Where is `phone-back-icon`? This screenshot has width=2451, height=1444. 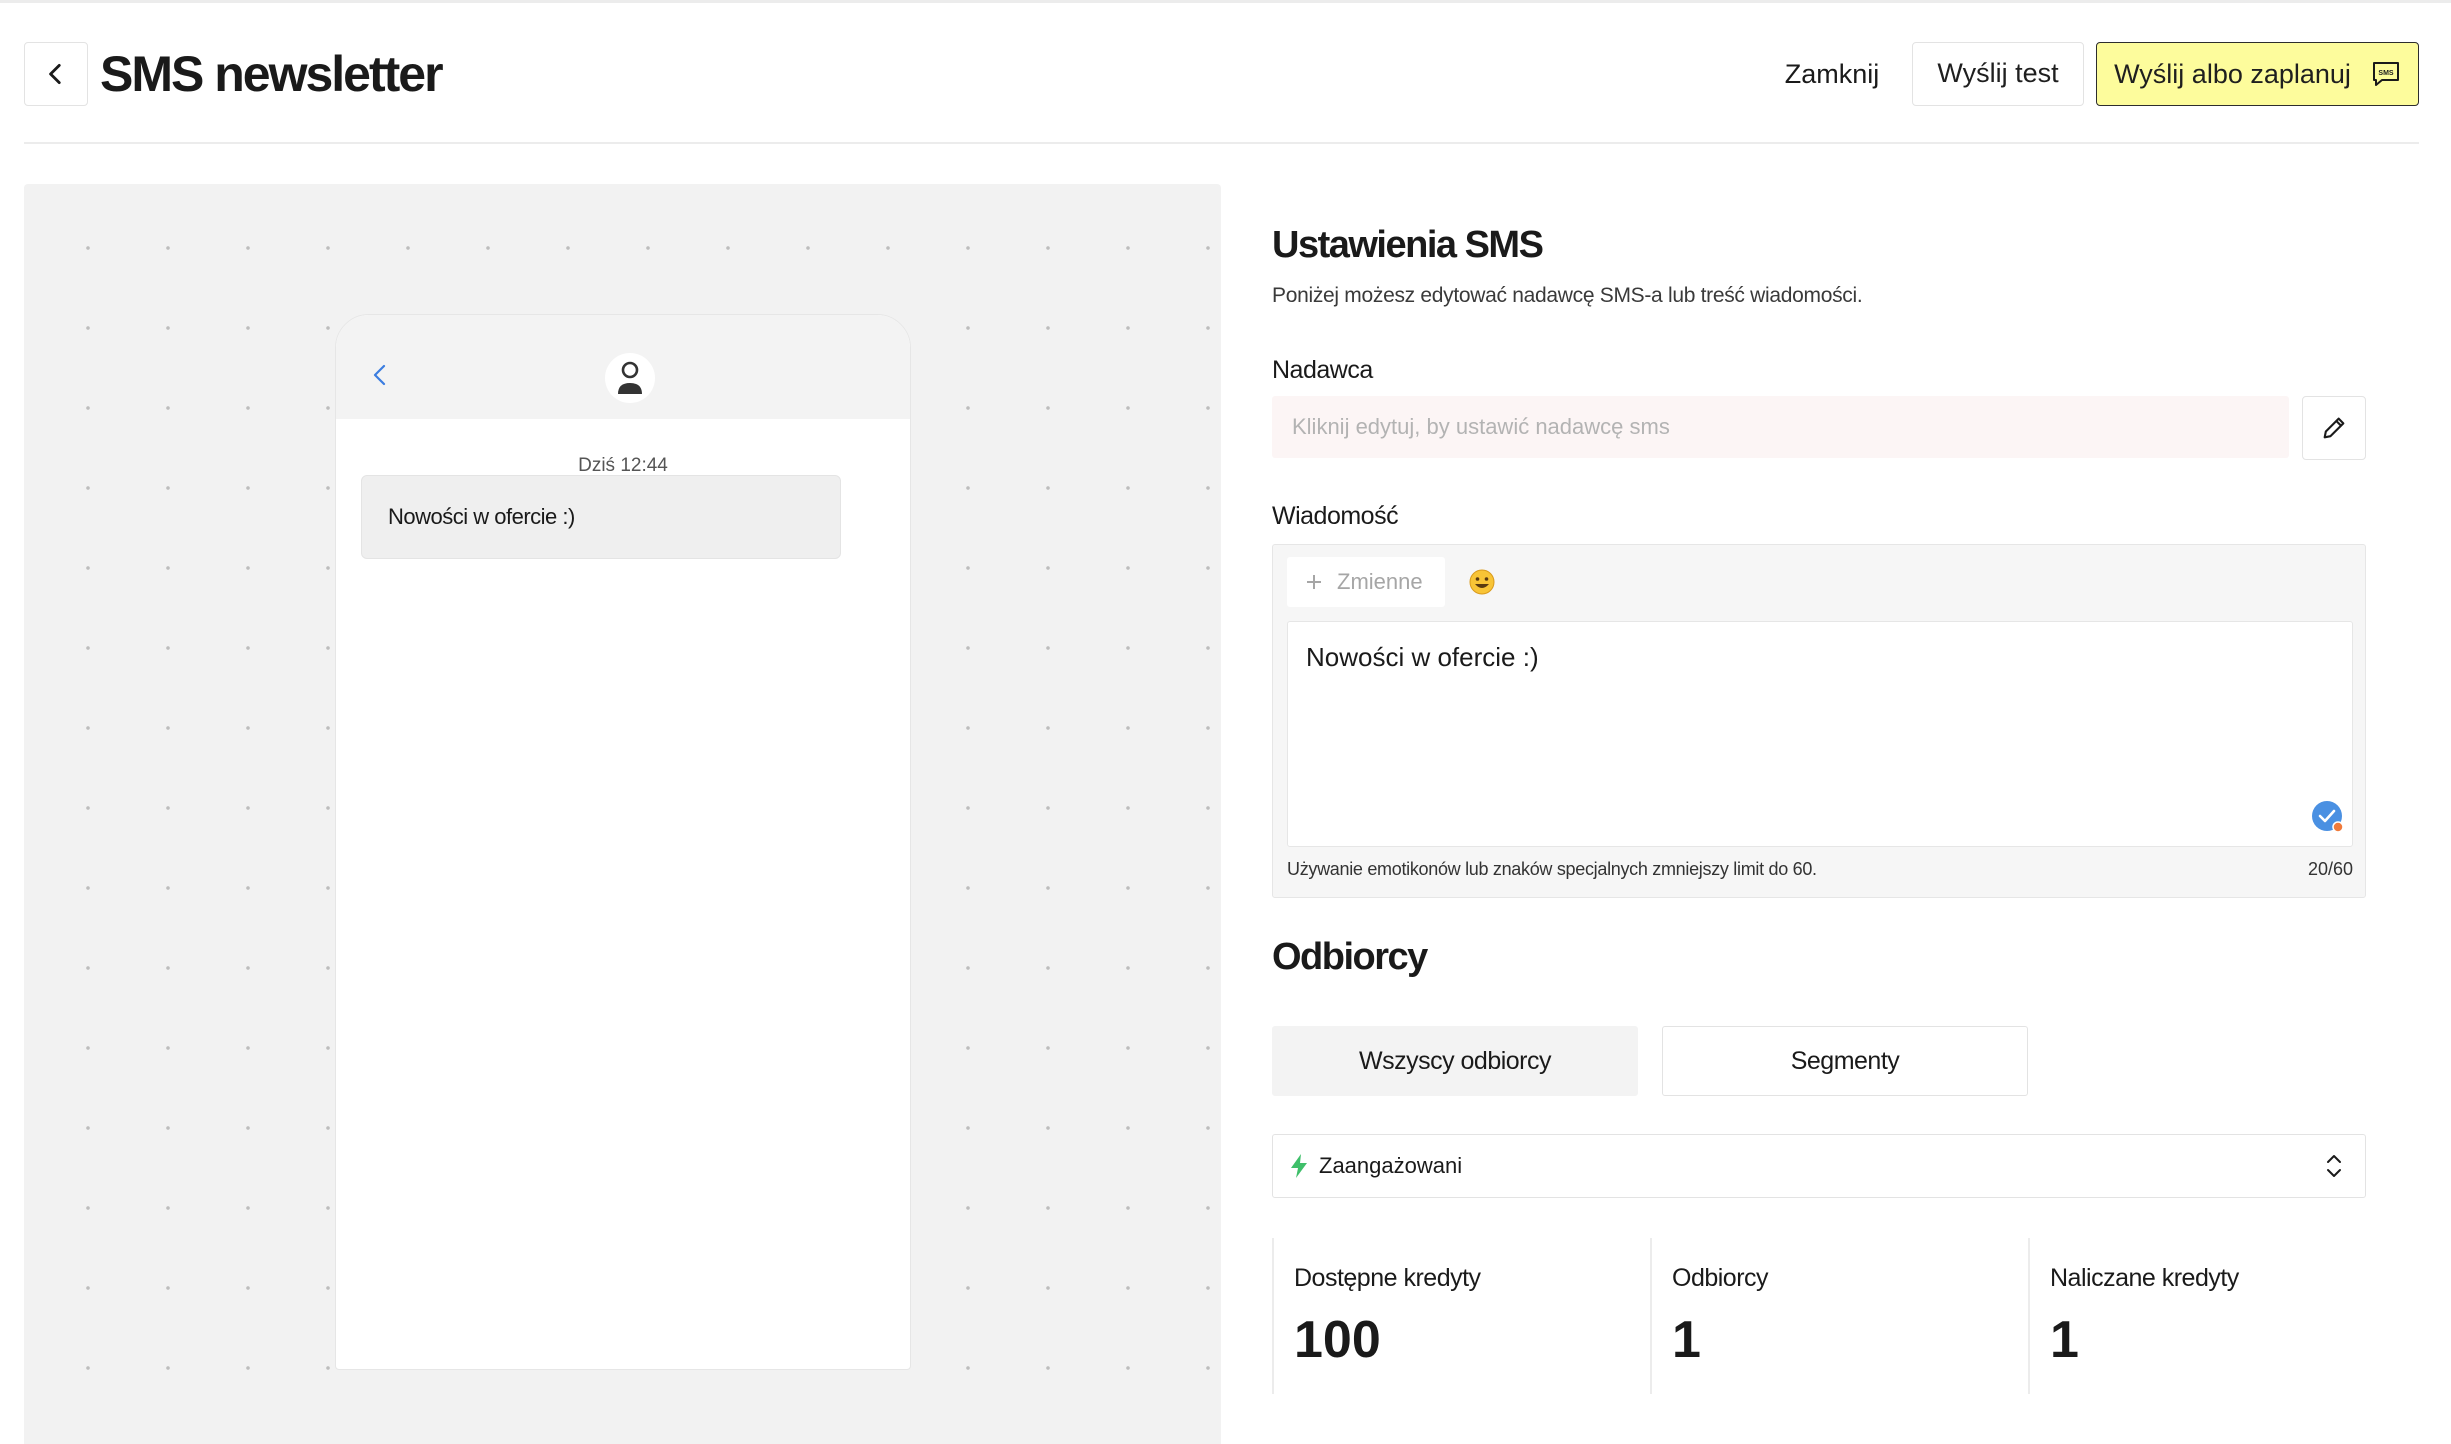 phone-back-icon is located at coordinates (380, 377).